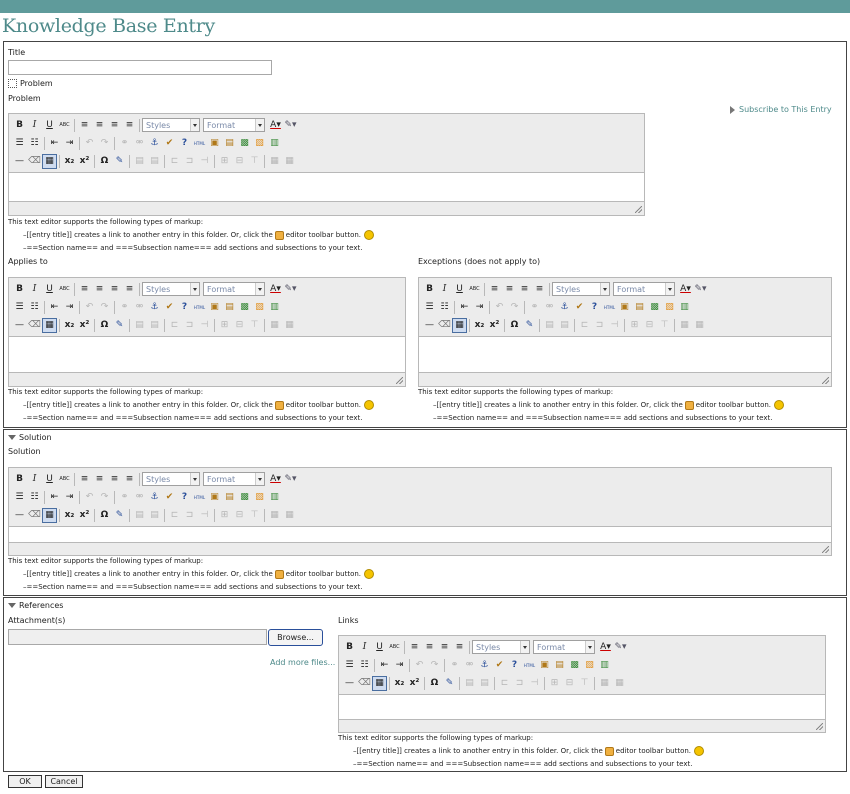  What do you see at coordinates (184, 307) in the screenshot?
I see `help-button: ?` at bounding box center [184, 307].